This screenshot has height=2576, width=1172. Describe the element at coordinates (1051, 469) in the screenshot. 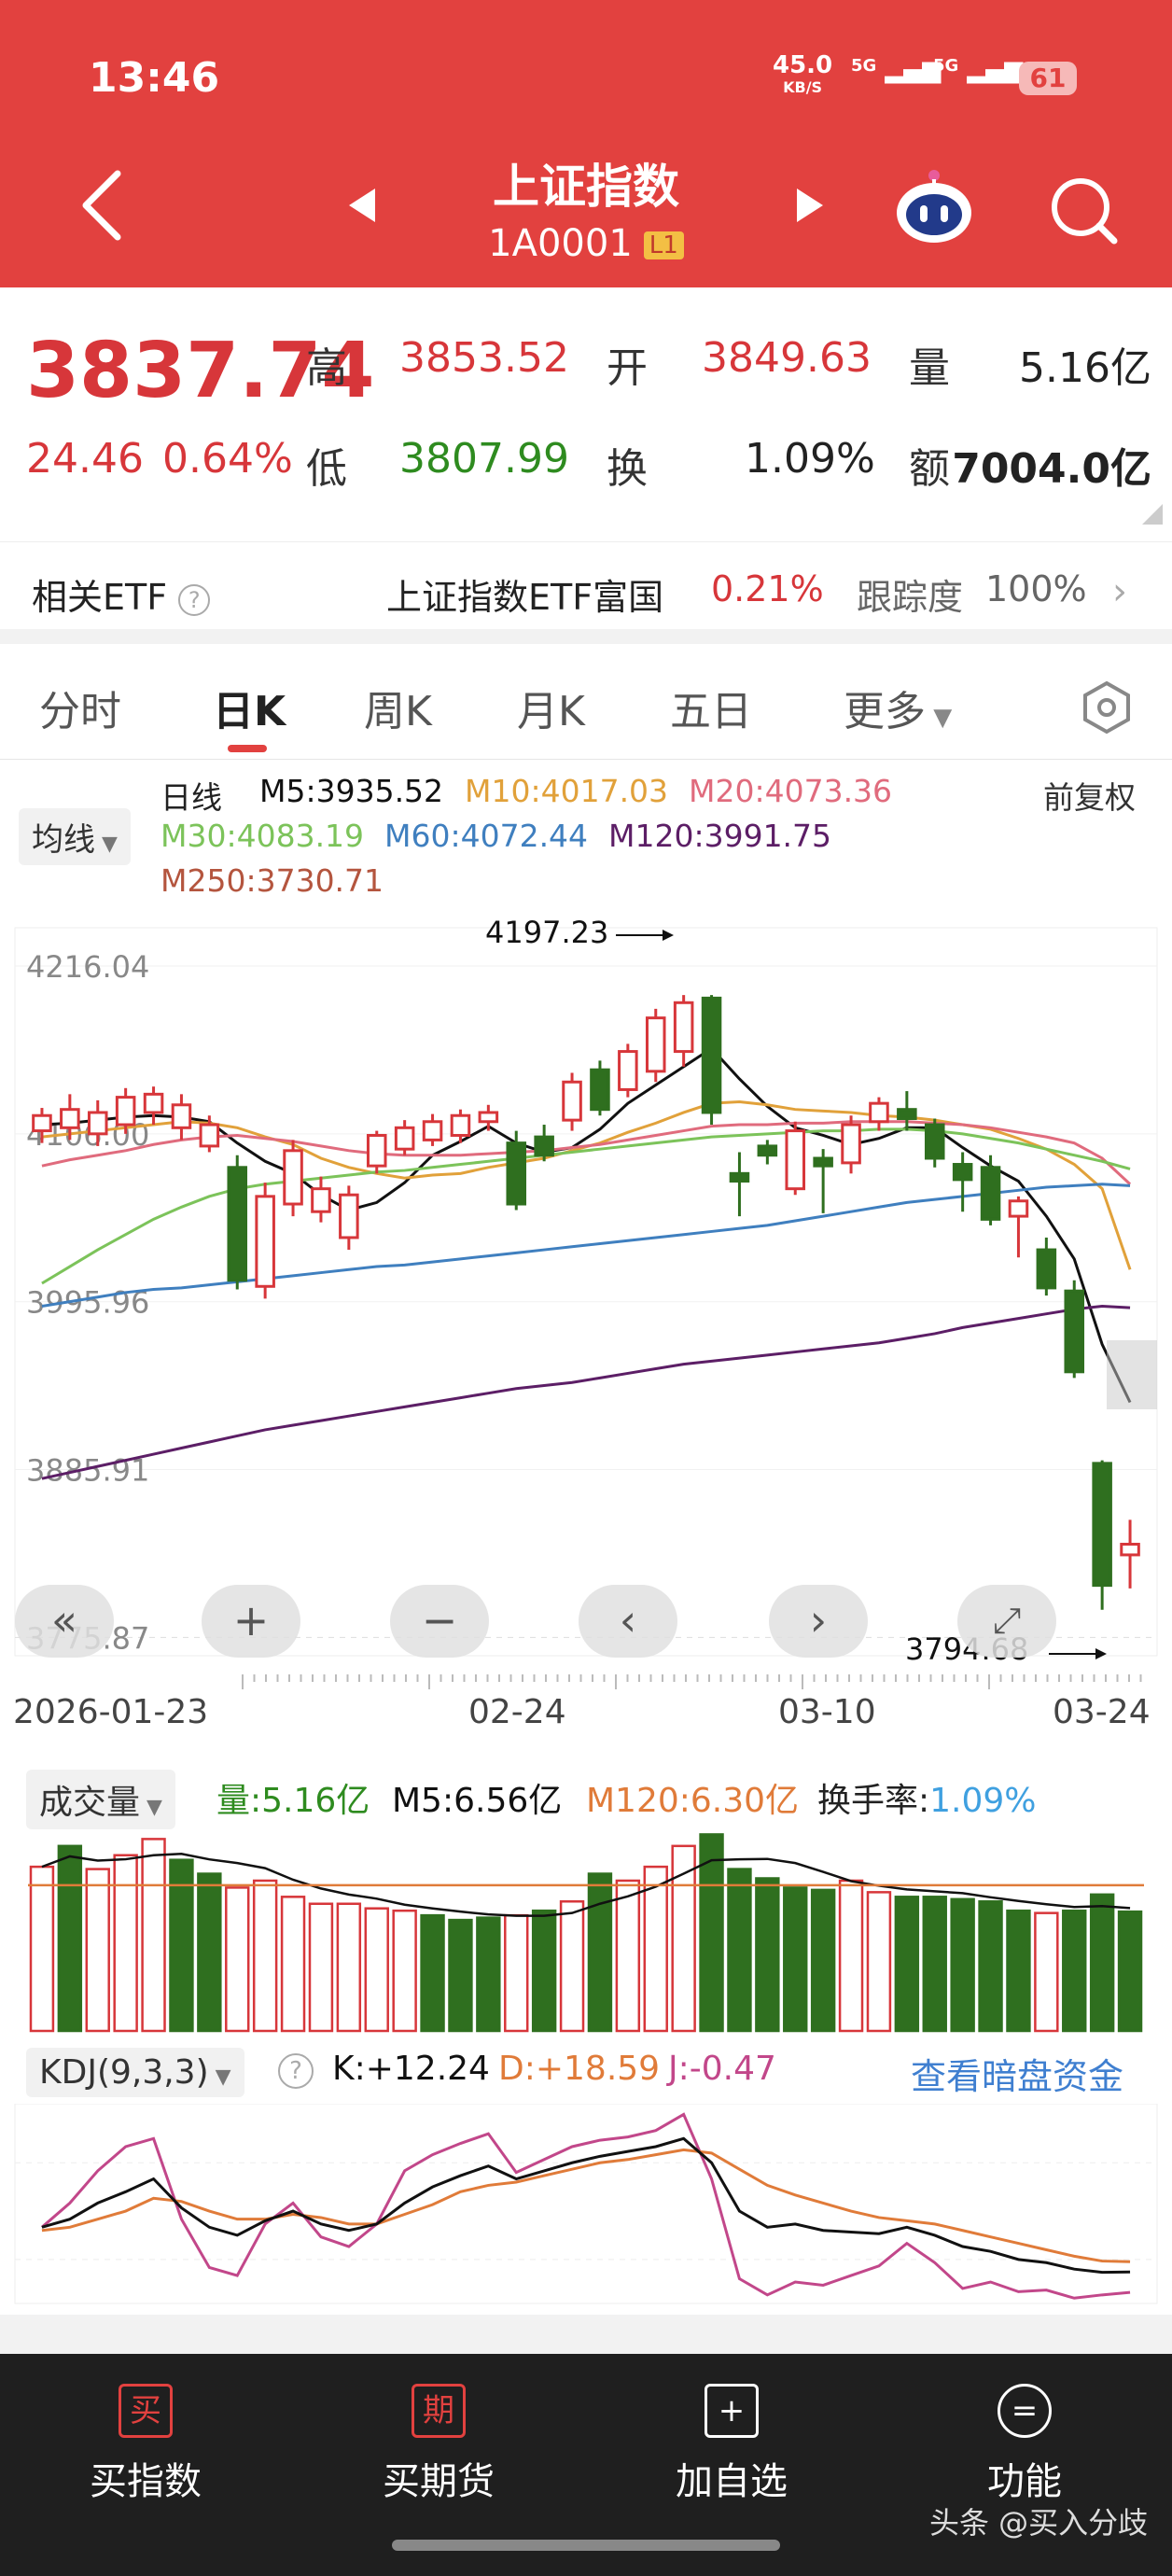

I see `amount-value: 7004.0亿` at that location.